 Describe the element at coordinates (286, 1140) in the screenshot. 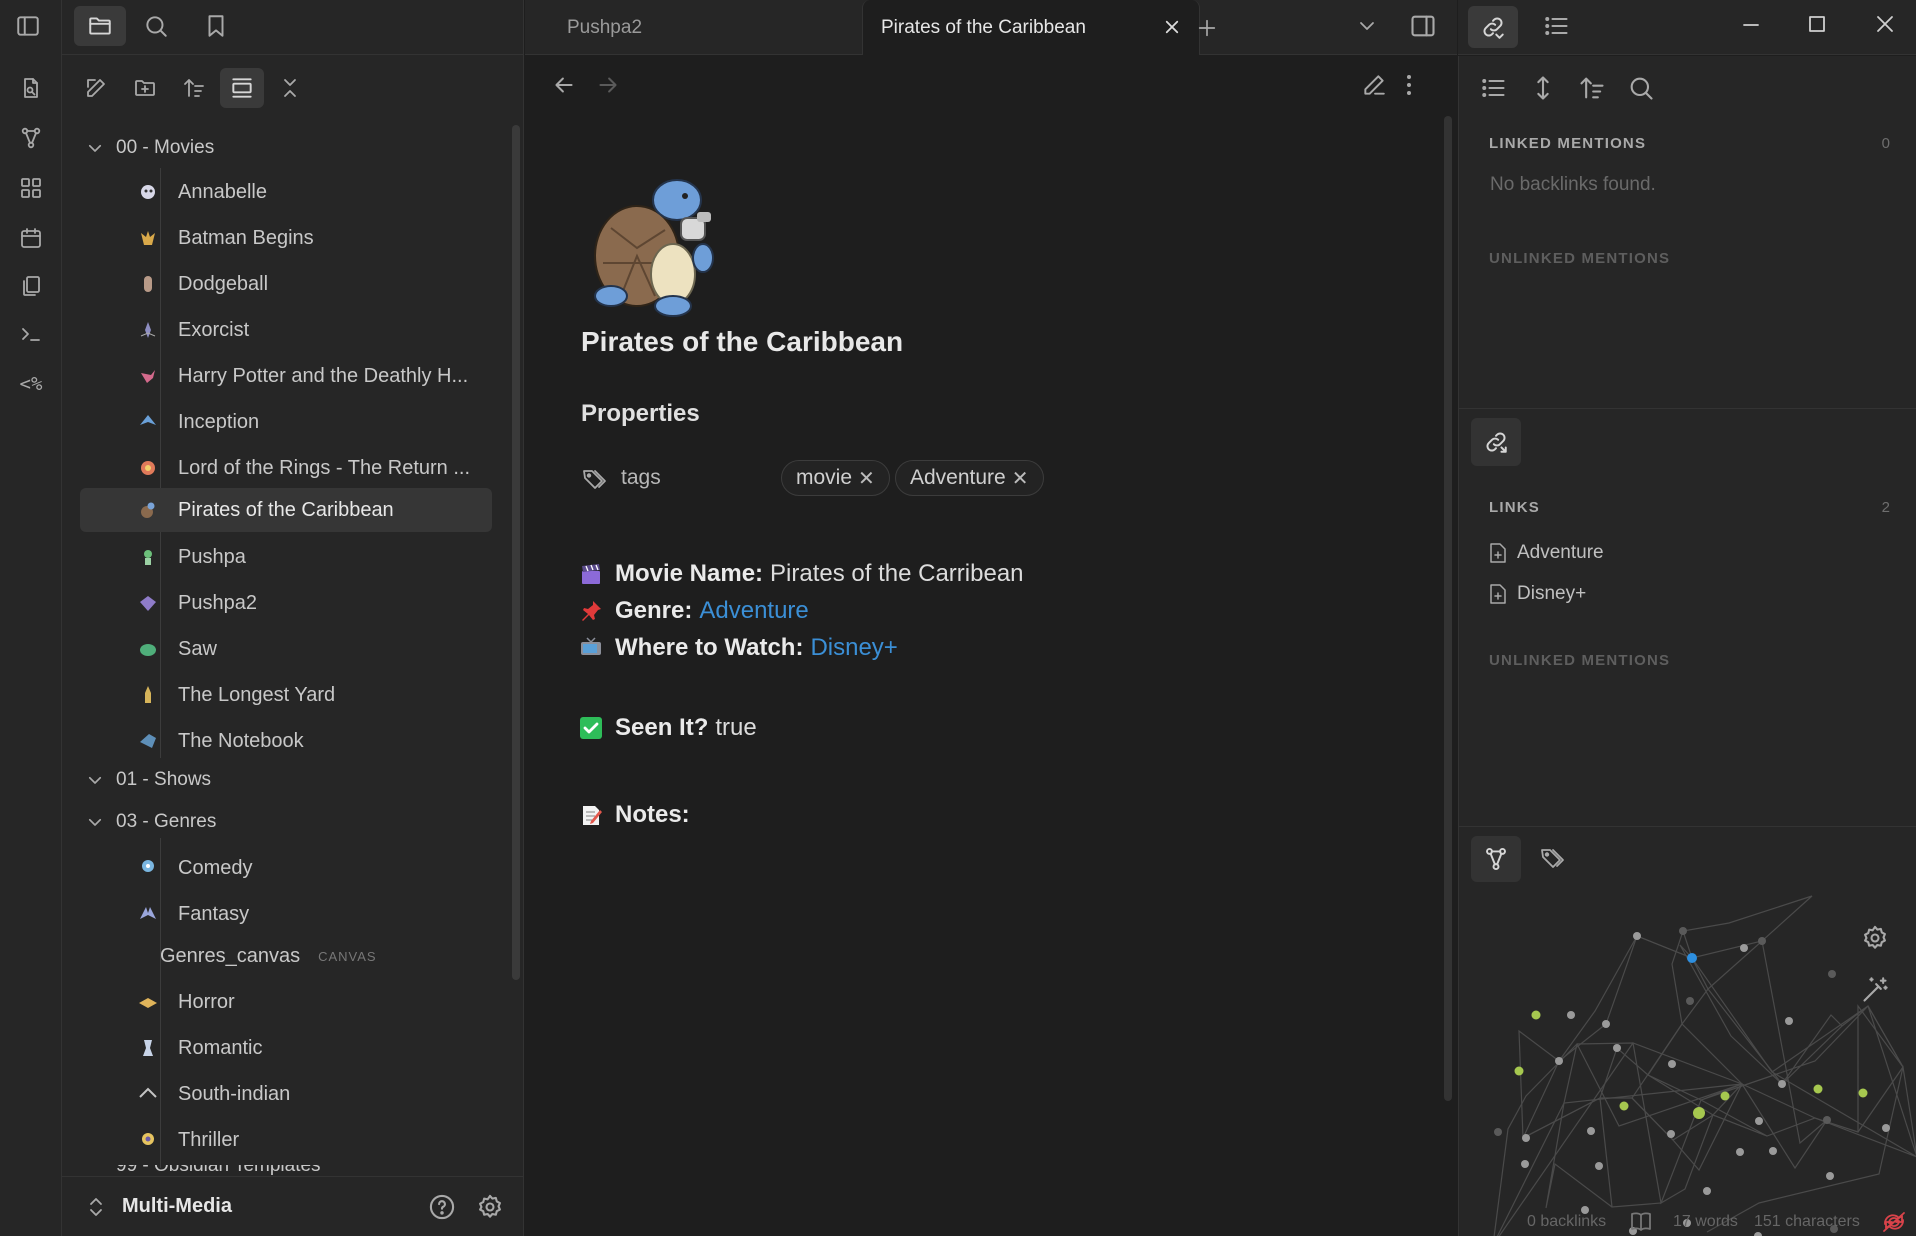

I see `file-thriller: Thriller` at that location.